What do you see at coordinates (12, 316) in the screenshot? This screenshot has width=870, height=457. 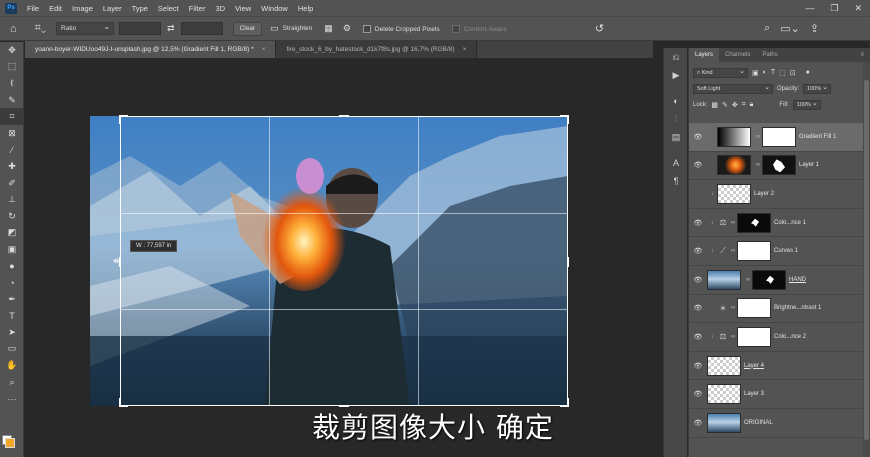 I see `type-tool-icon: T` at bounding box center [12, 316].